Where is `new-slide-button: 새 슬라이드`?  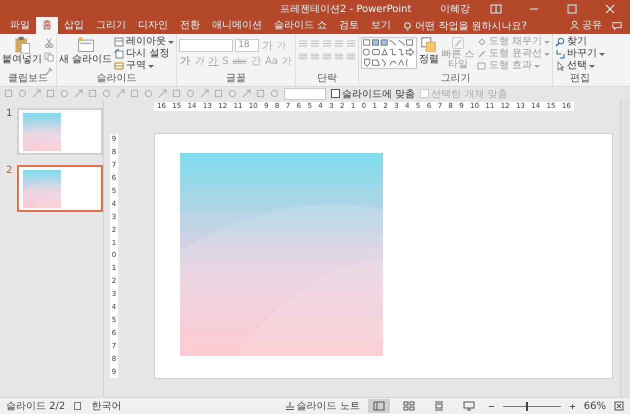 new-slide-button: 새 슬라이드 is located at coordinates (85, 51).